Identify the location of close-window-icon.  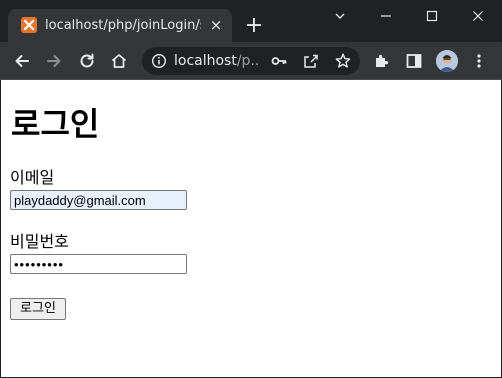
(478, 16).